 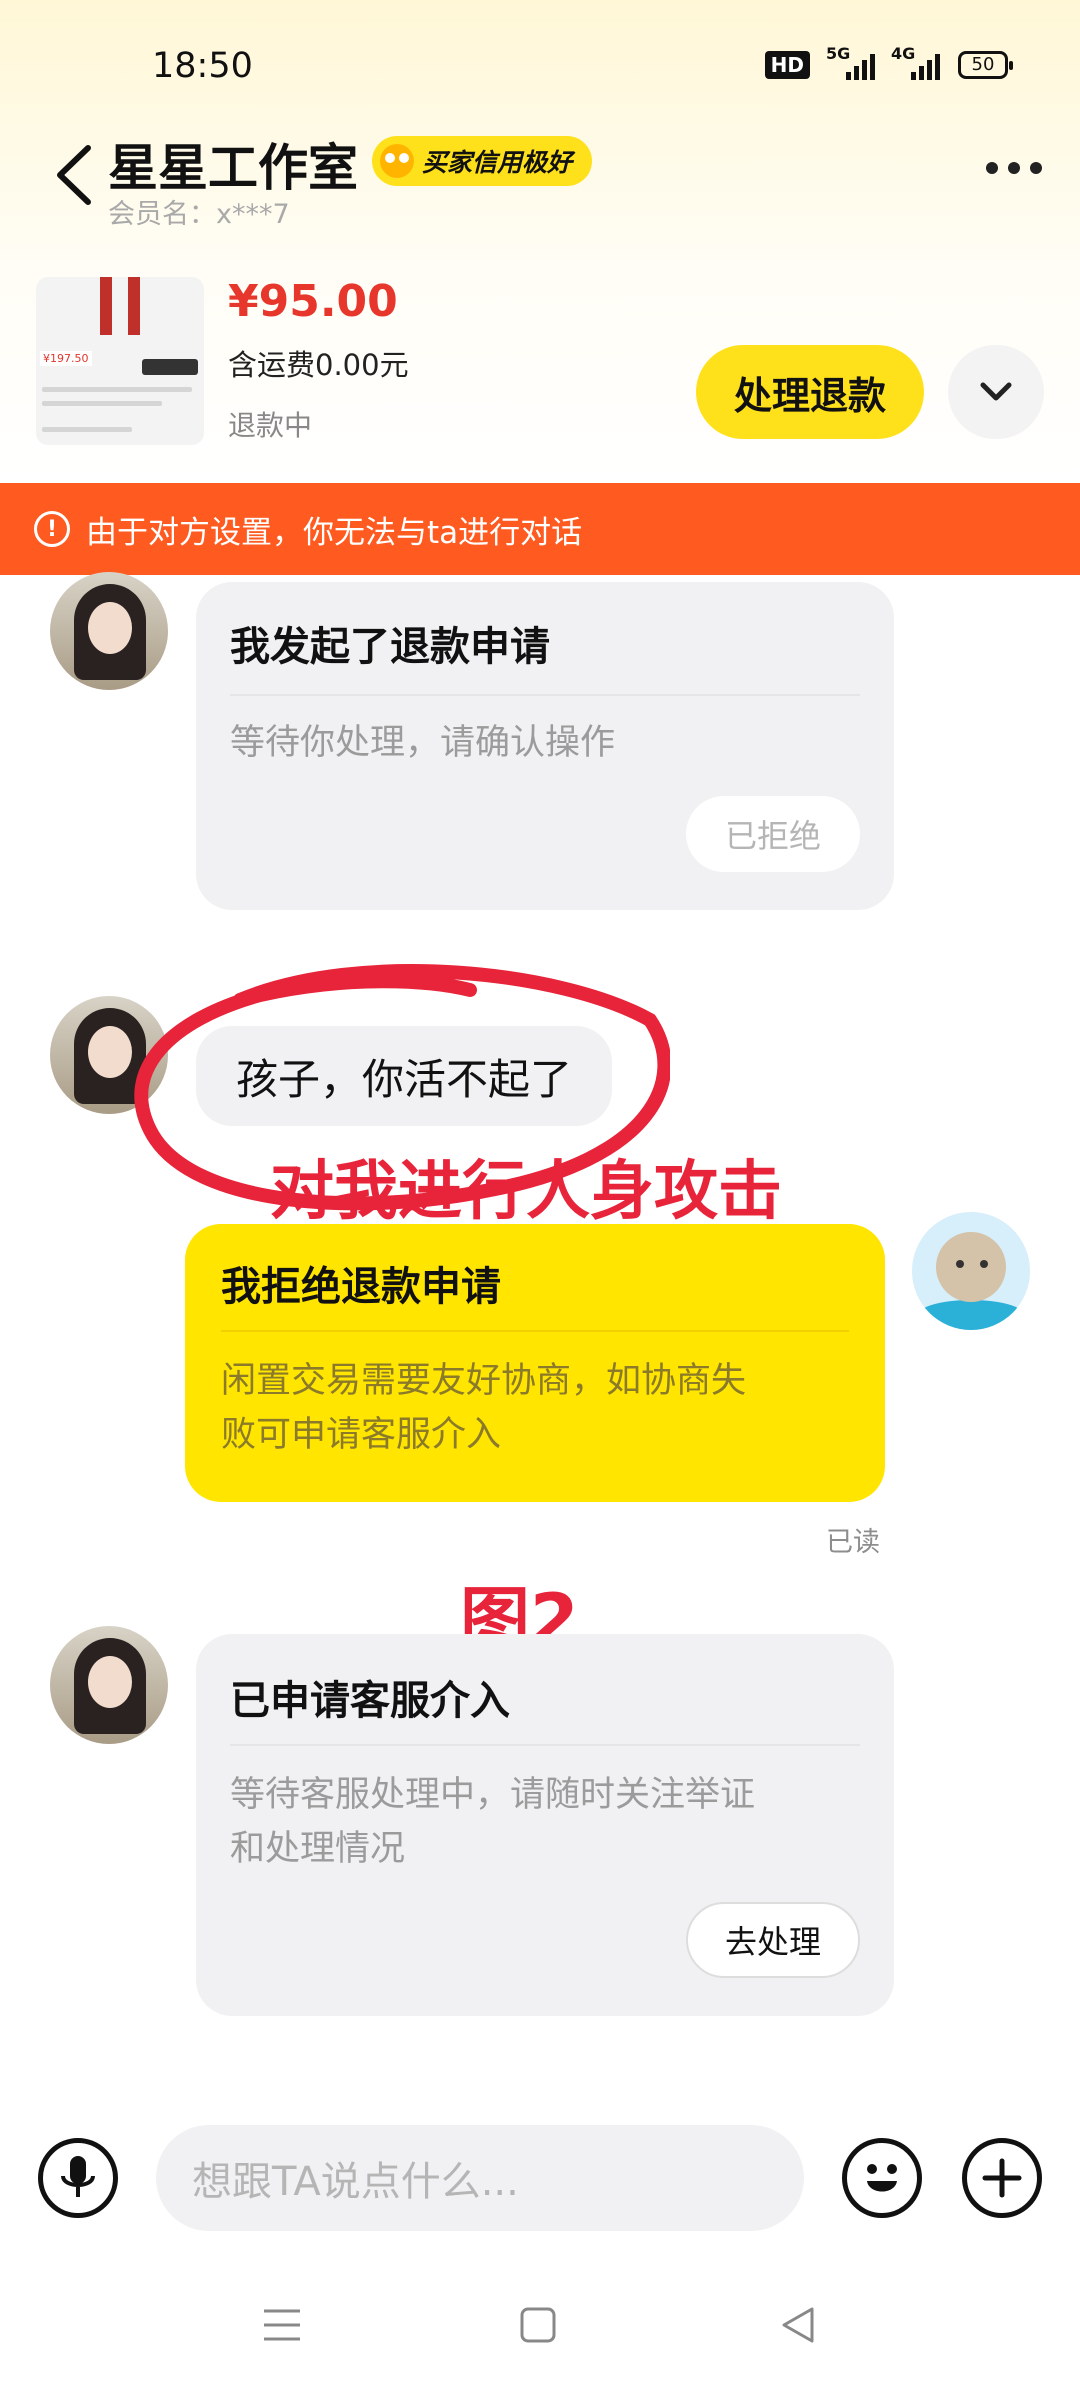 I want to click on warning-banner: ! 由于对方设置，你无法与ta进行对话, so click(x=540, y=529).